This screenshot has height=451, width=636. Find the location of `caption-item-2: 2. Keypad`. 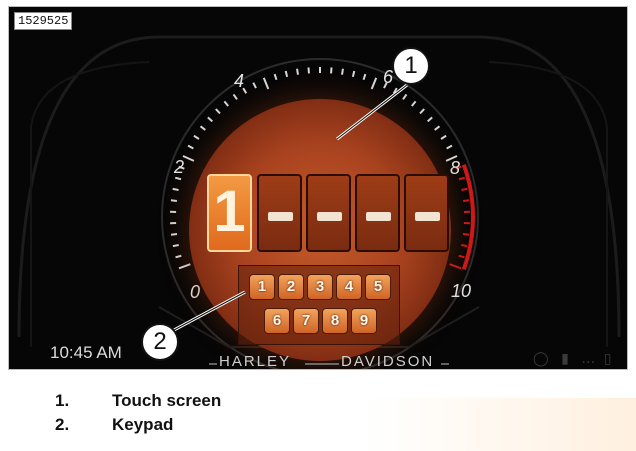

caption-item-2: 2. Keypad is located at coordinates (114, 425).